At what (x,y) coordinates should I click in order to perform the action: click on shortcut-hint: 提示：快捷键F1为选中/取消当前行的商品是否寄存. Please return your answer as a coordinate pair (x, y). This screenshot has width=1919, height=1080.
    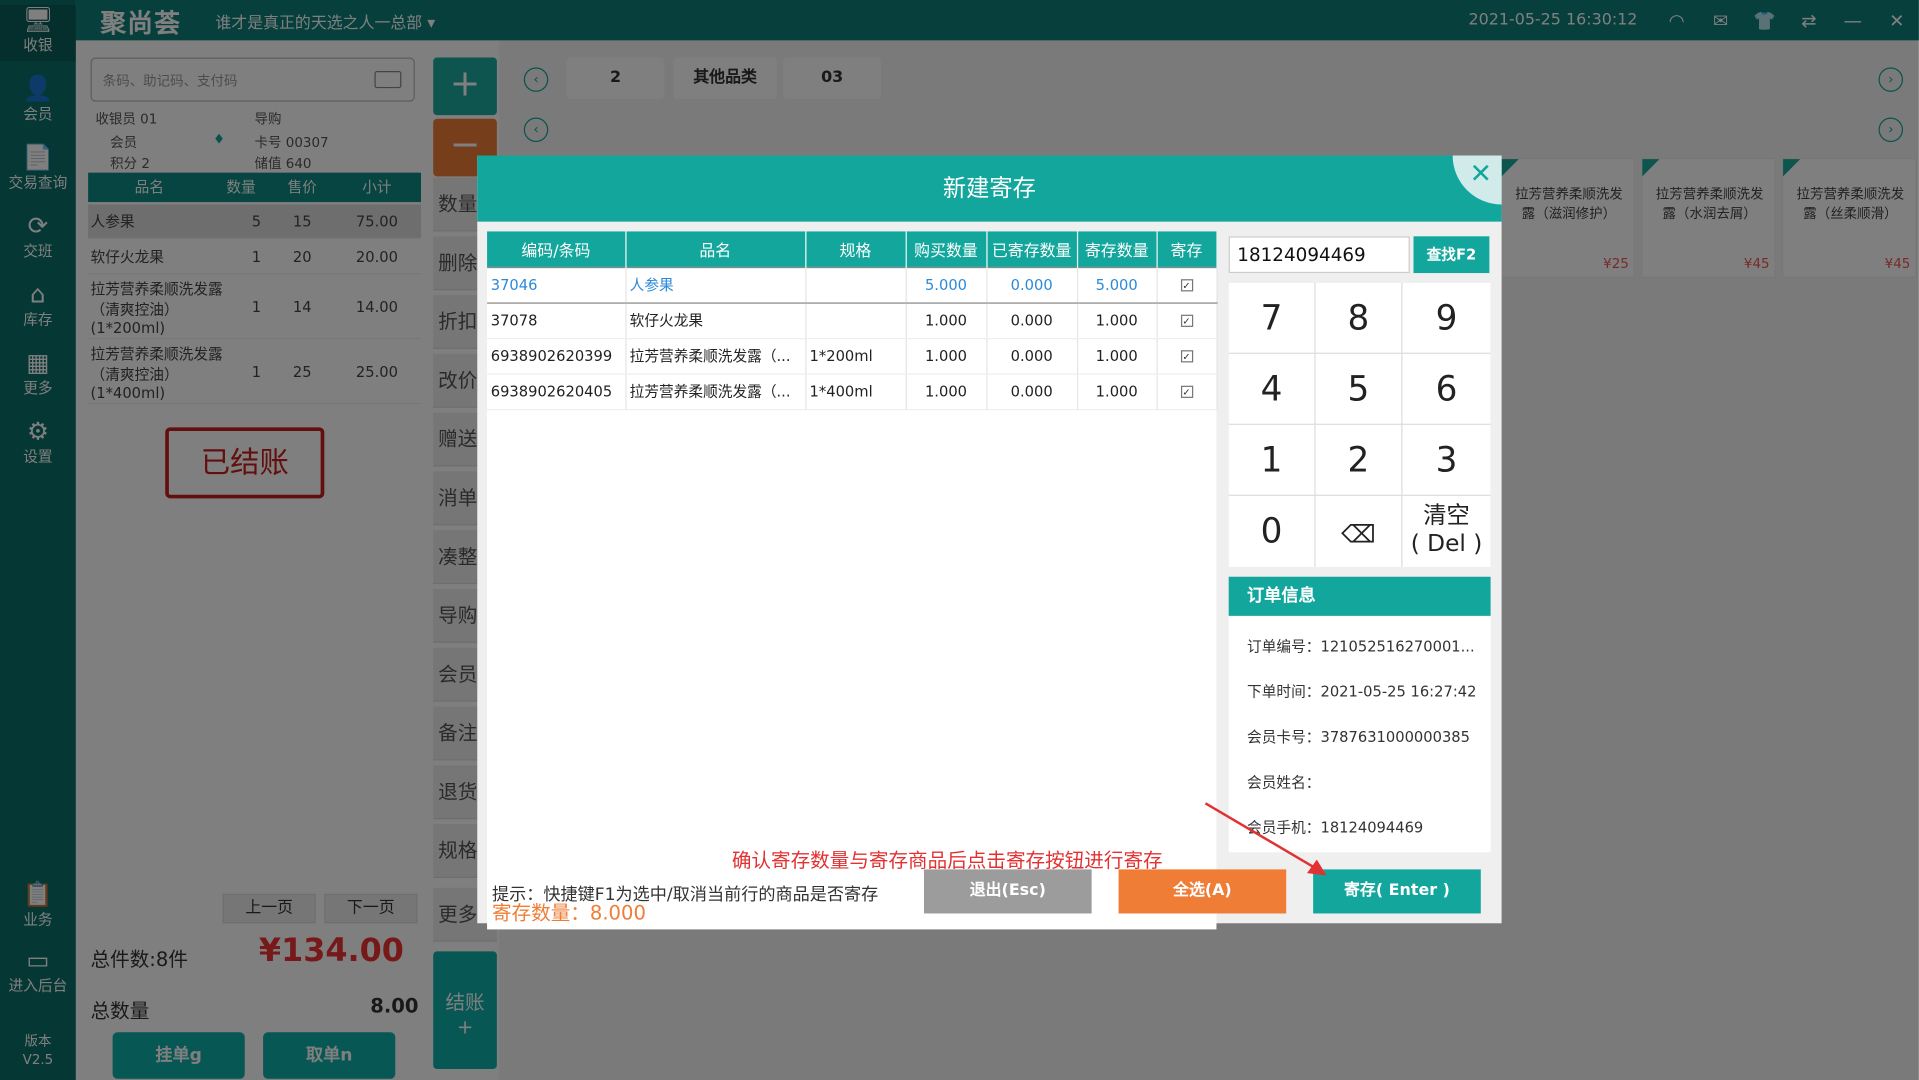
    Looking at the image, I should click on (685, 895).